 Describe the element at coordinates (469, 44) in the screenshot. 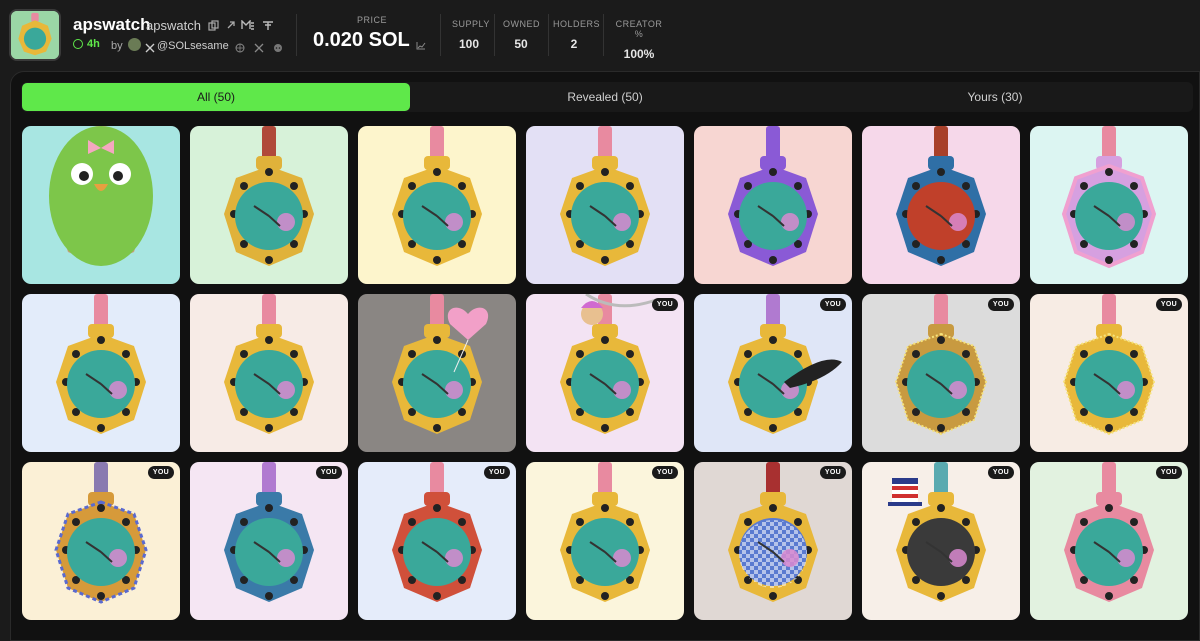

I see `stat-value: 100` at that location.